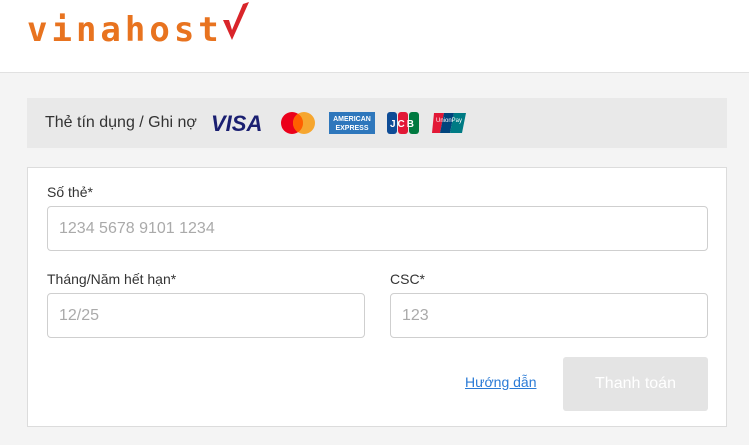 The width and height of the screenshot is (749, 445). I want to click on card-brand-logos: VISA AMERICAN EXPRESS JCB UnionPay, so click(339, 123).